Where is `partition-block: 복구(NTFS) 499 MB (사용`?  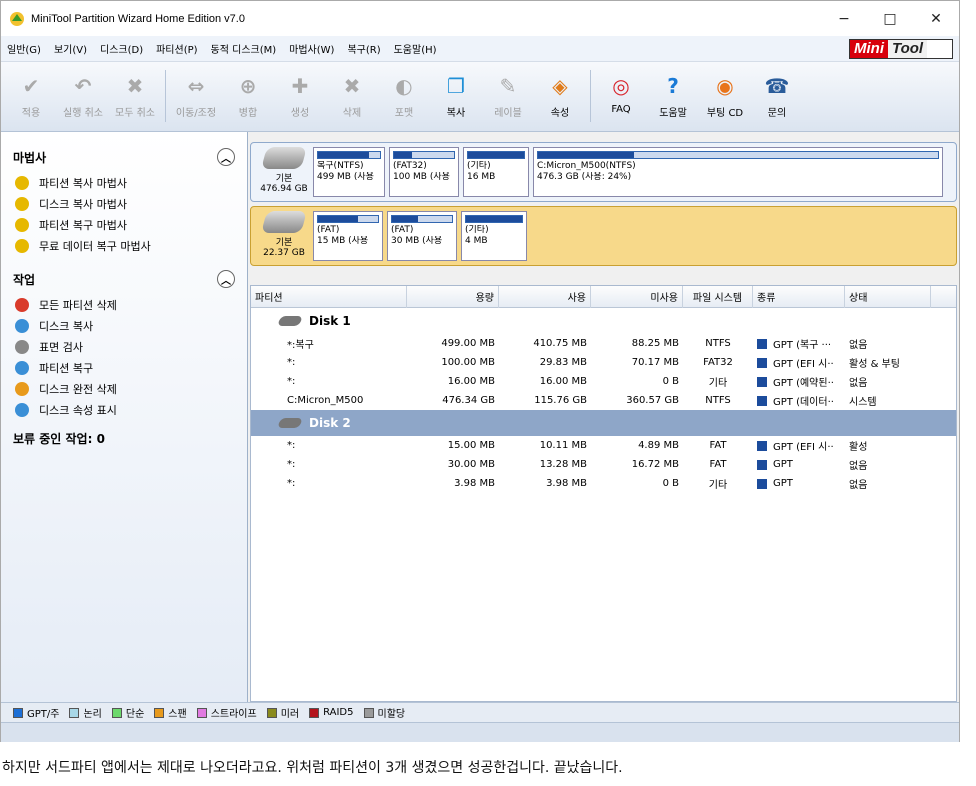
partition-block: 복구(NTFS) 499 MB (사용 is located at coordinates (349, 172).